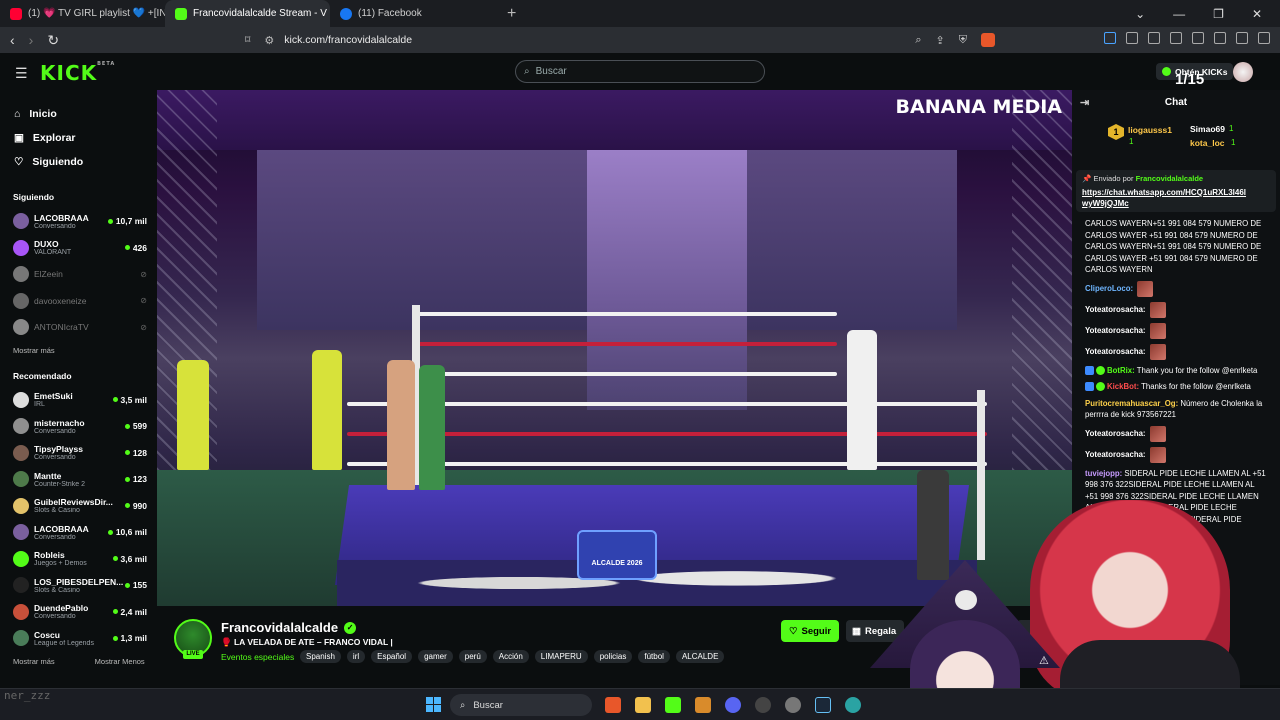  Describe the element at coordinates (1109, 288) in the screenshot. I see `chat-username: CliperoLoco:` at that location.